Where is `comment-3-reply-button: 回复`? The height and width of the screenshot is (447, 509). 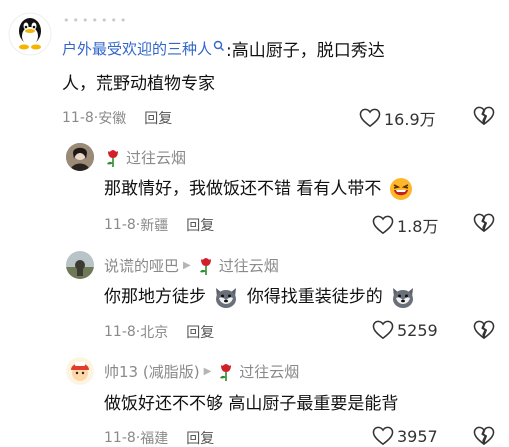
comment-3-reply-button: 回复 is located at coordinates (200, 332).